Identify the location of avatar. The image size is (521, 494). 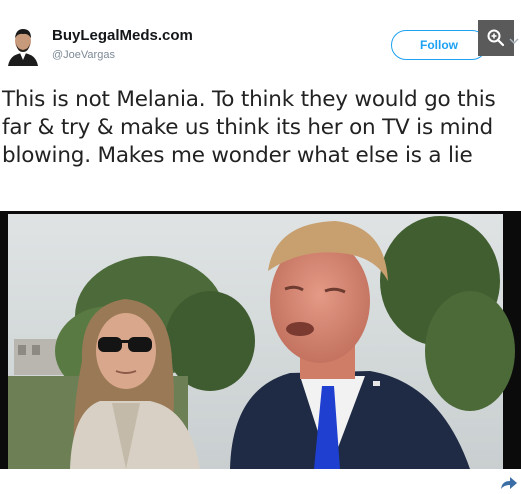
(23, 46).